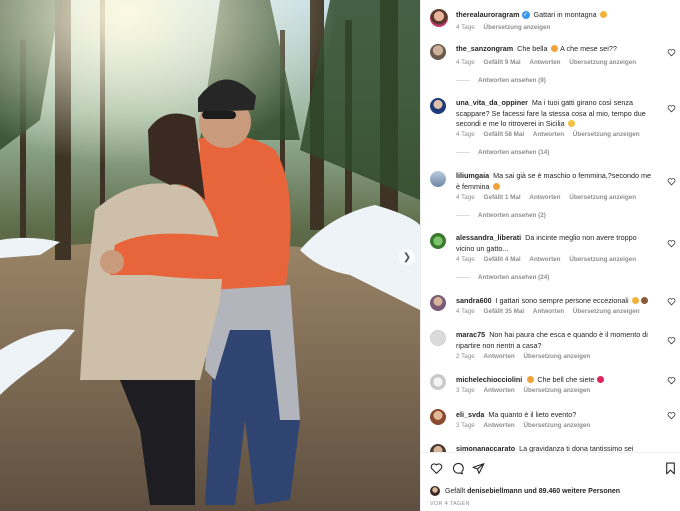  Describe the element at coordinates (436, 468) in the screenshot. I see `heart-icon` at that location.